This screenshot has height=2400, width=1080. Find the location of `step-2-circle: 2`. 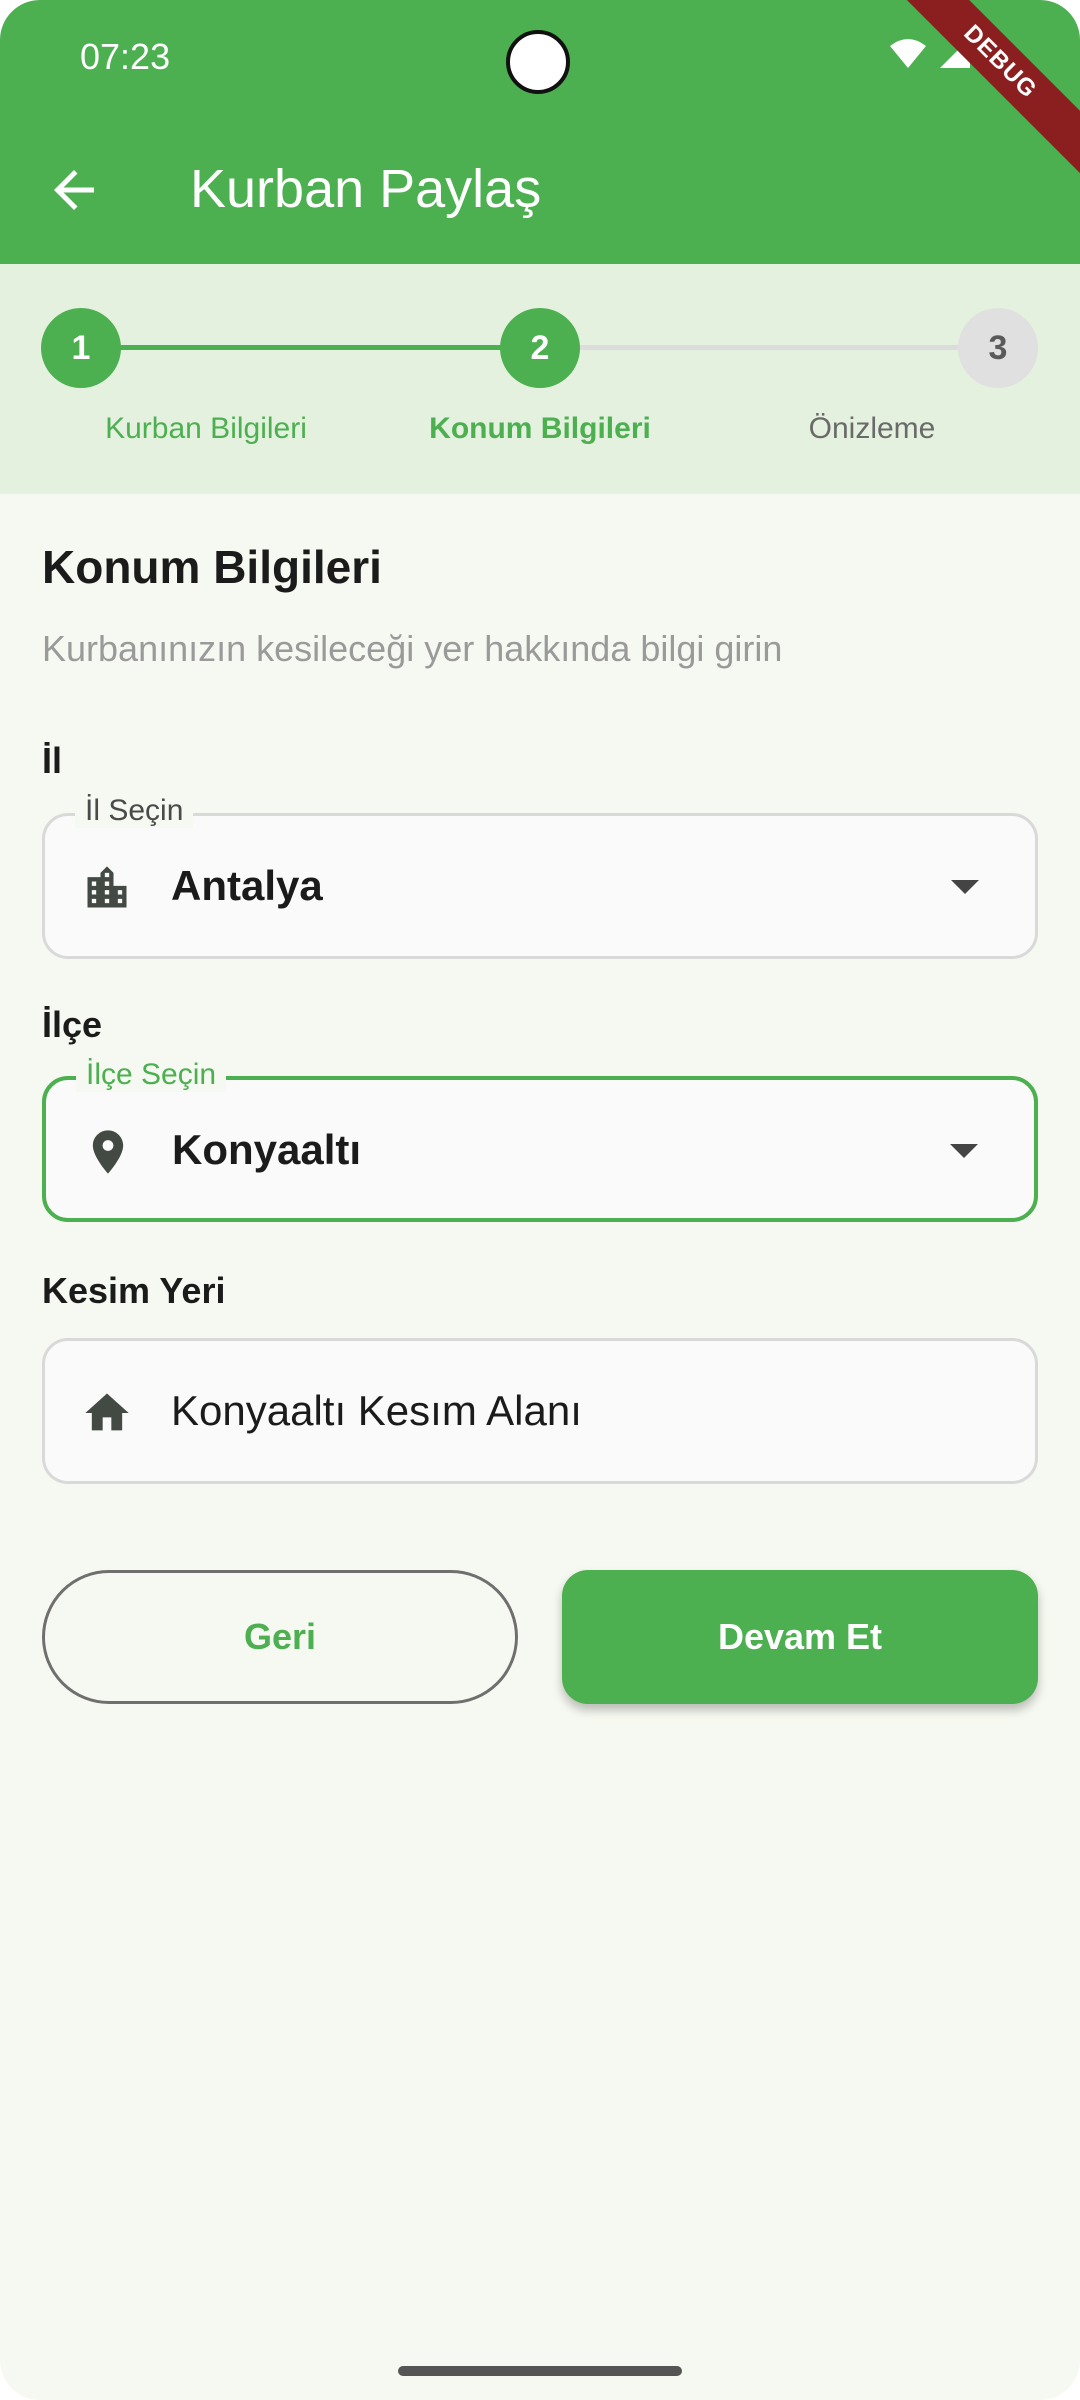

step-2-circle: 2 is located at coordinates (540, 348).